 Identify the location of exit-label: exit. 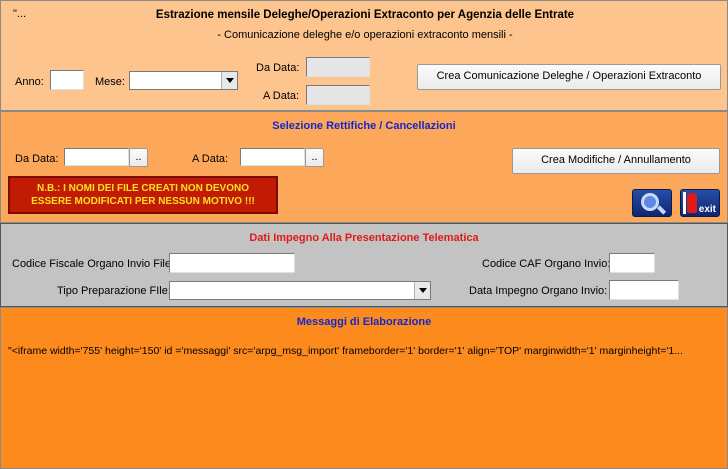
(707, 209).